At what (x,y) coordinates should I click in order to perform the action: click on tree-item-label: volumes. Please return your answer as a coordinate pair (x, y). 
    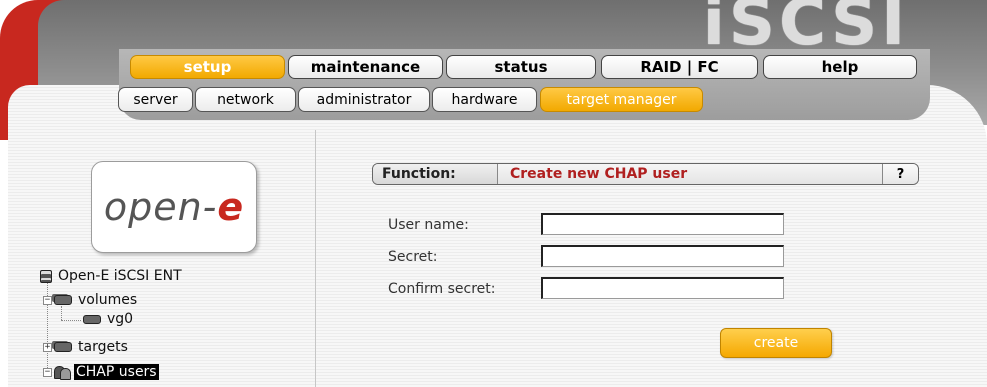
    Looking at the image, I should click on (108, 300).